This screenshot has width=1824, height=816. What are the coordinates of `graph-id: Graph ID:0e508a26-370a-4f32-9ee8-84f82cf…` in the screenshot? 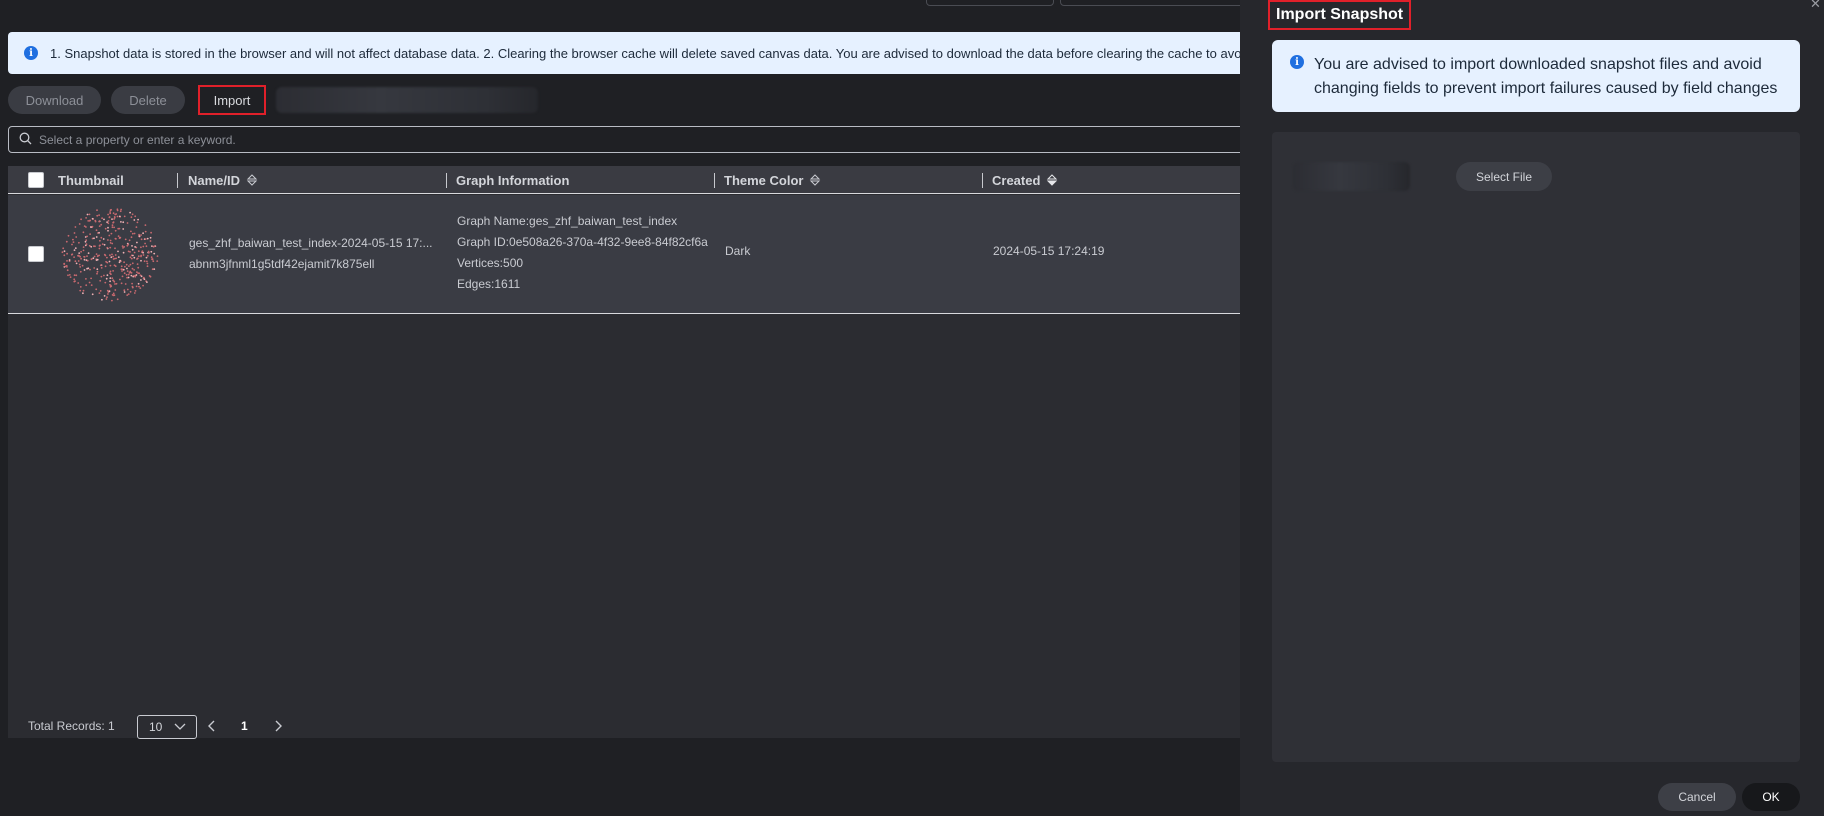 It's located at (582, 242).